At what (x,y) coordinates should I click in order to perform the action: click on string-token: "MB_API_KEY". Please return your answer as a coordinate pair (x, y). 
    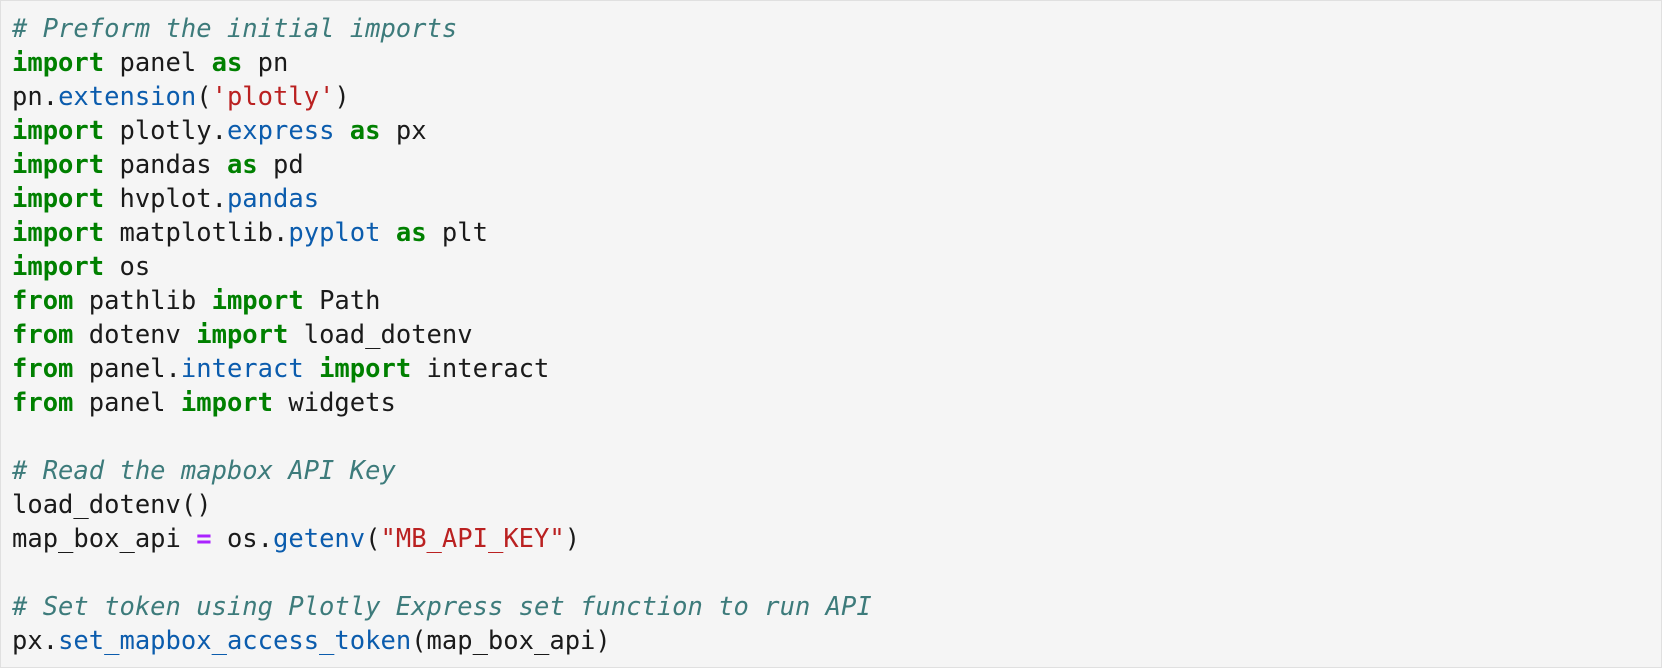
    Looking at the image, I should click on (472, 539).